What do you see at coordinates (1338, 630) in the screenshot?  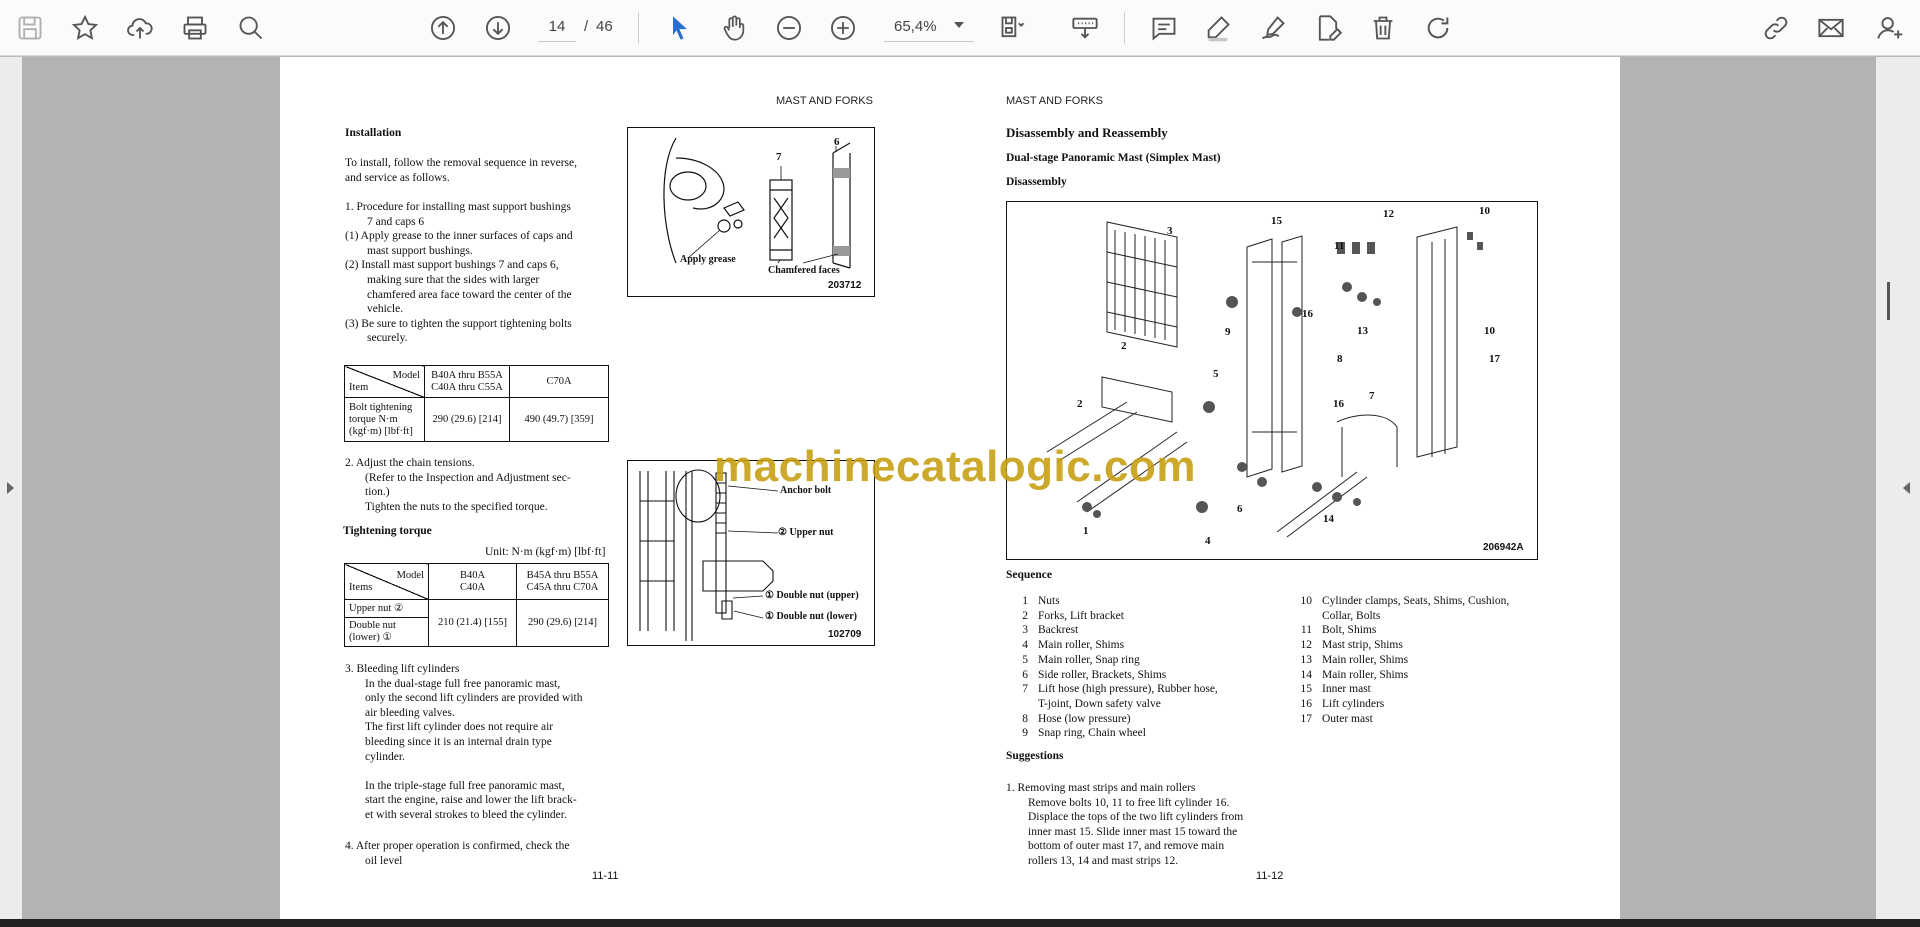 I see `list-item: 11 Bolt, Shims` at bounding box center [1338, 630].